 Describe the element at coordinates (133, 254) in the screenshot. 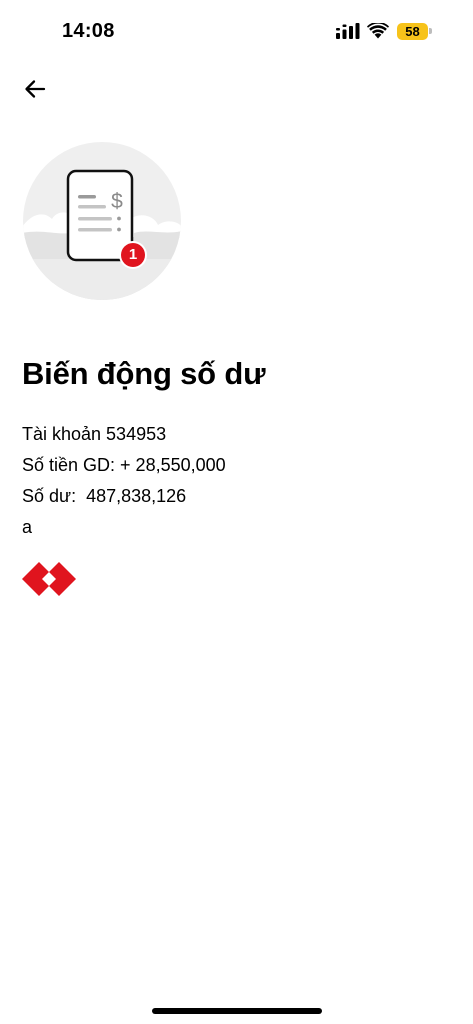

I see `notification-badge-count: 1` at that location.